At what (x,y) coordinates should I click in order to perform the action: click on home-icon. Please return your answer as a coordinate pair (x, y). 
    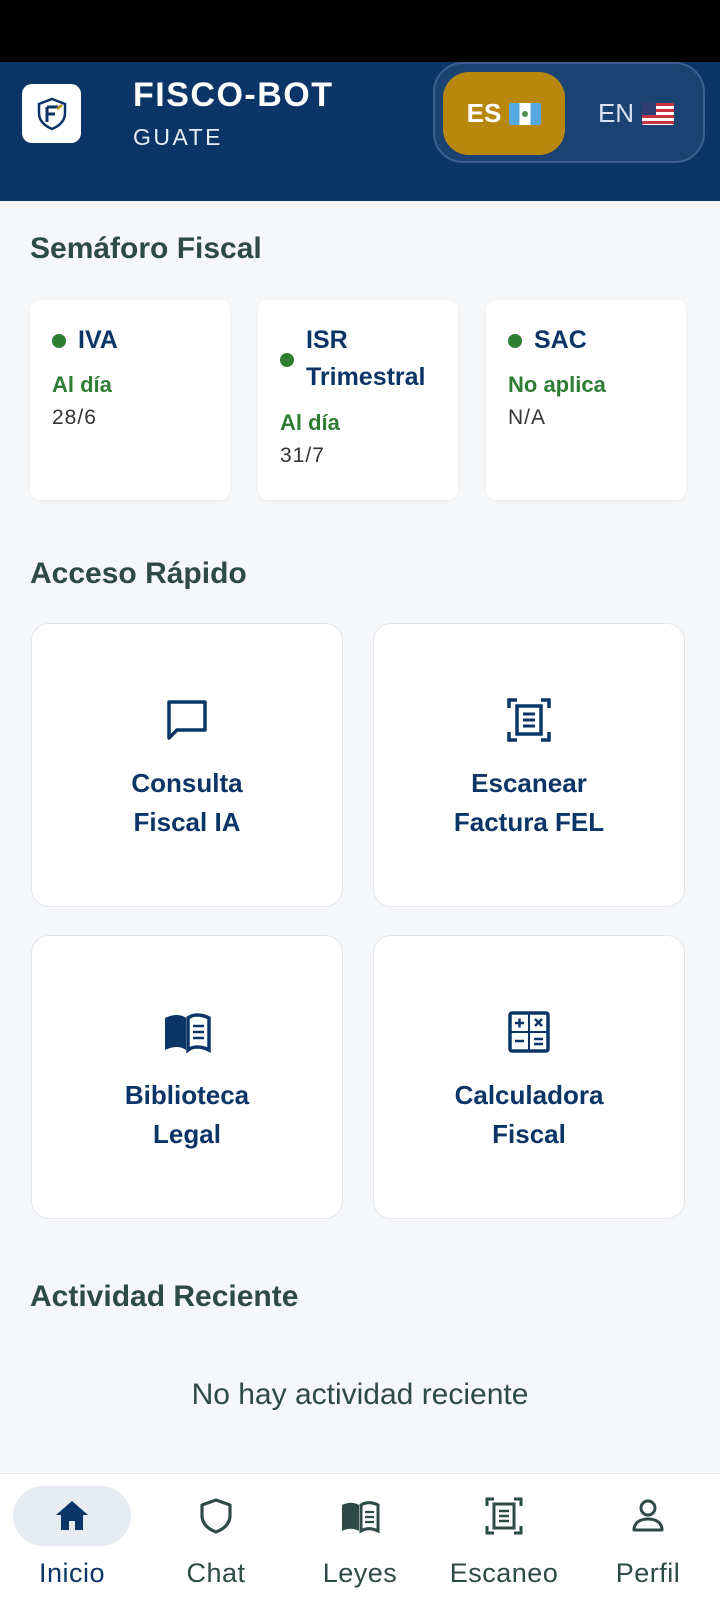
    Looking at the image, I should click on (72, 1515).